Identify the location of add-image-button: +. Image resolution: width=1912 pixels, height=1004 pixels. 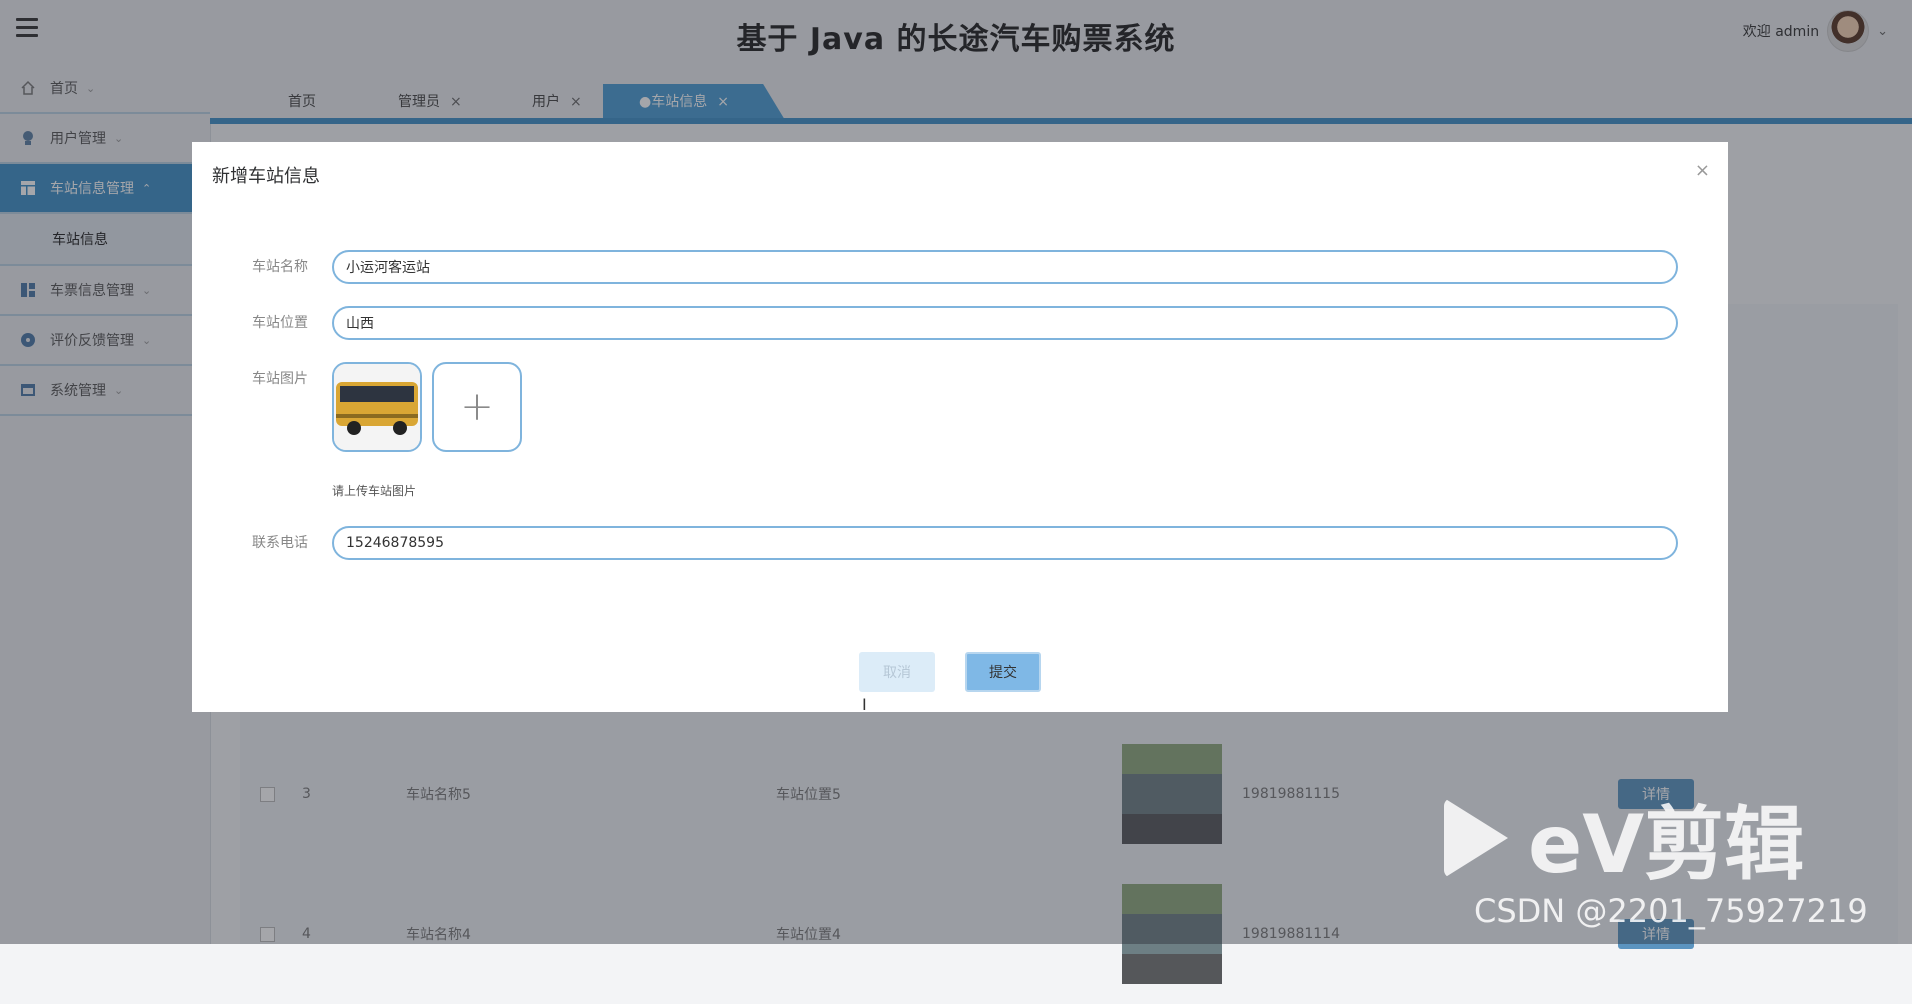
(477, 407).